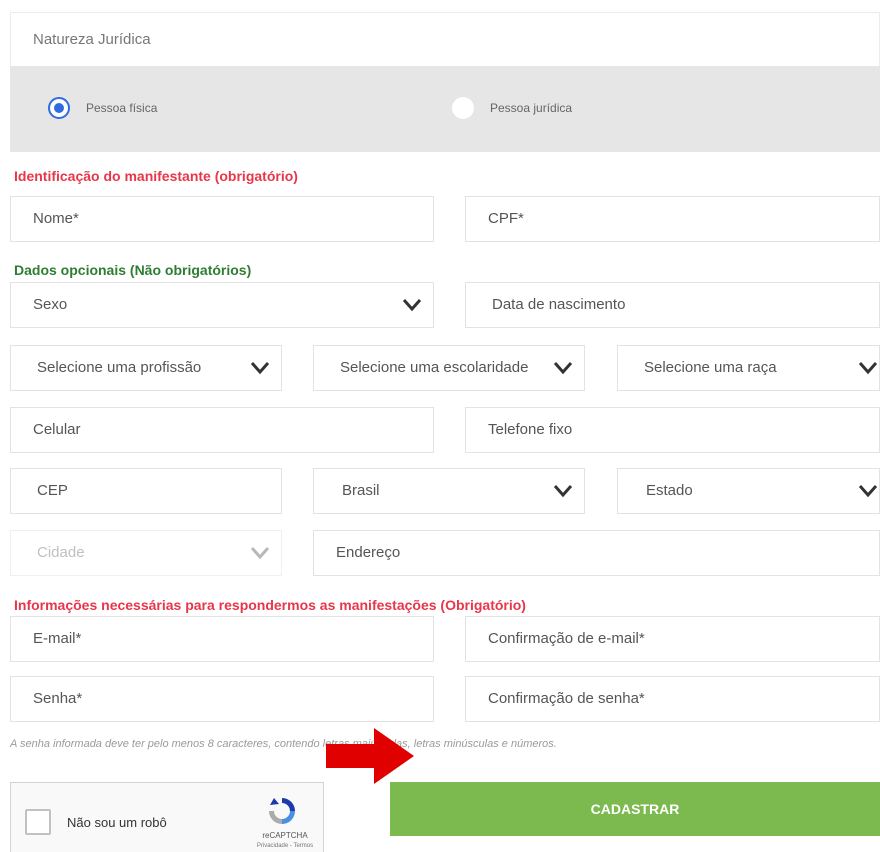  What do you see at coordinates (710, 367) in the screenshot?
I see `raca-select-label: Selecione uma raça` at bounding box center [710, 367].